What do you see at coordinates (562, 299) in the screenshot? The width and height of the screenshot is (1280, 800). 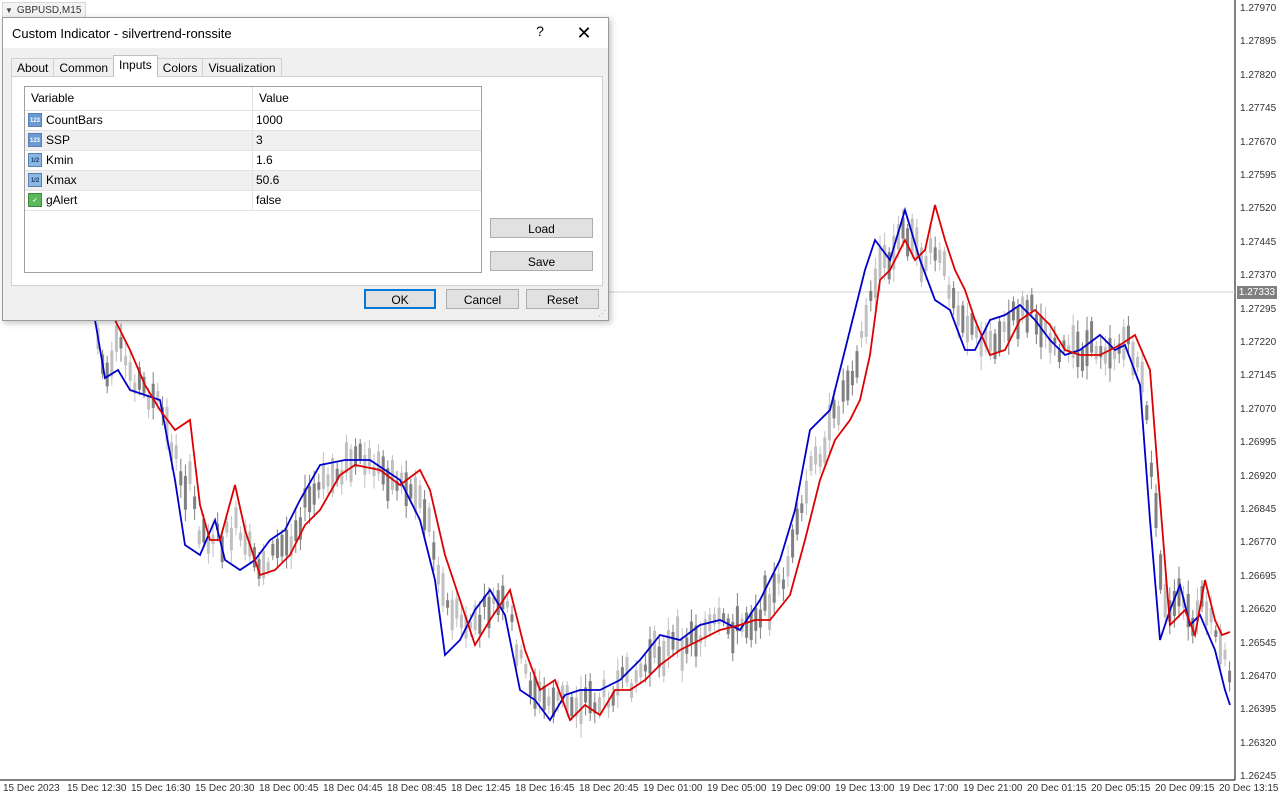 I see `reset-button: Reset` at bounding box center [562, 299].